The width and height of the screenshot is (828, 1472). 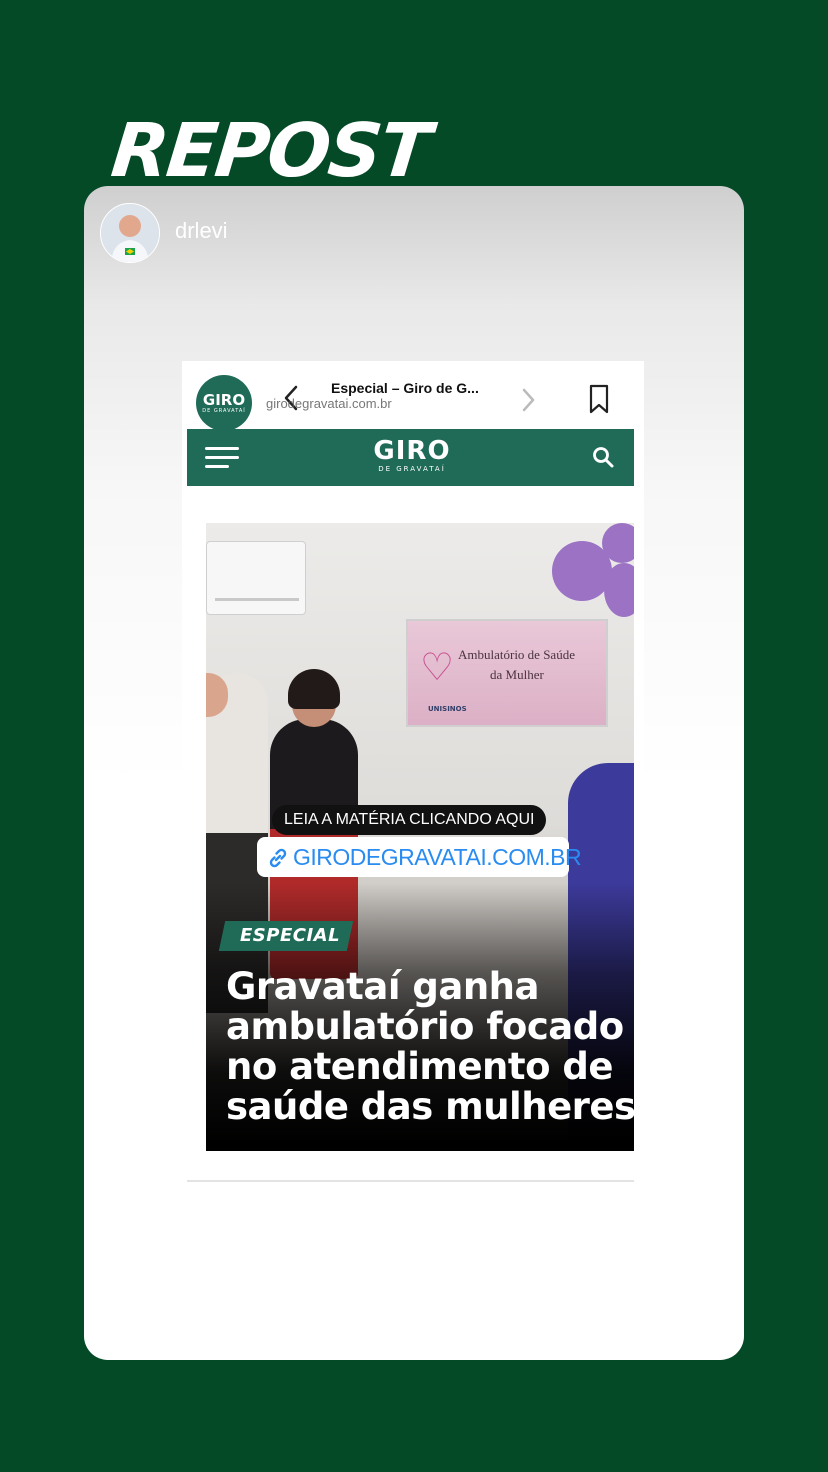 What do you see at coordinates (383, 986) in the screenshot?
I see `headline-line: Gravataí ganha` at bounding box center [383, 986].